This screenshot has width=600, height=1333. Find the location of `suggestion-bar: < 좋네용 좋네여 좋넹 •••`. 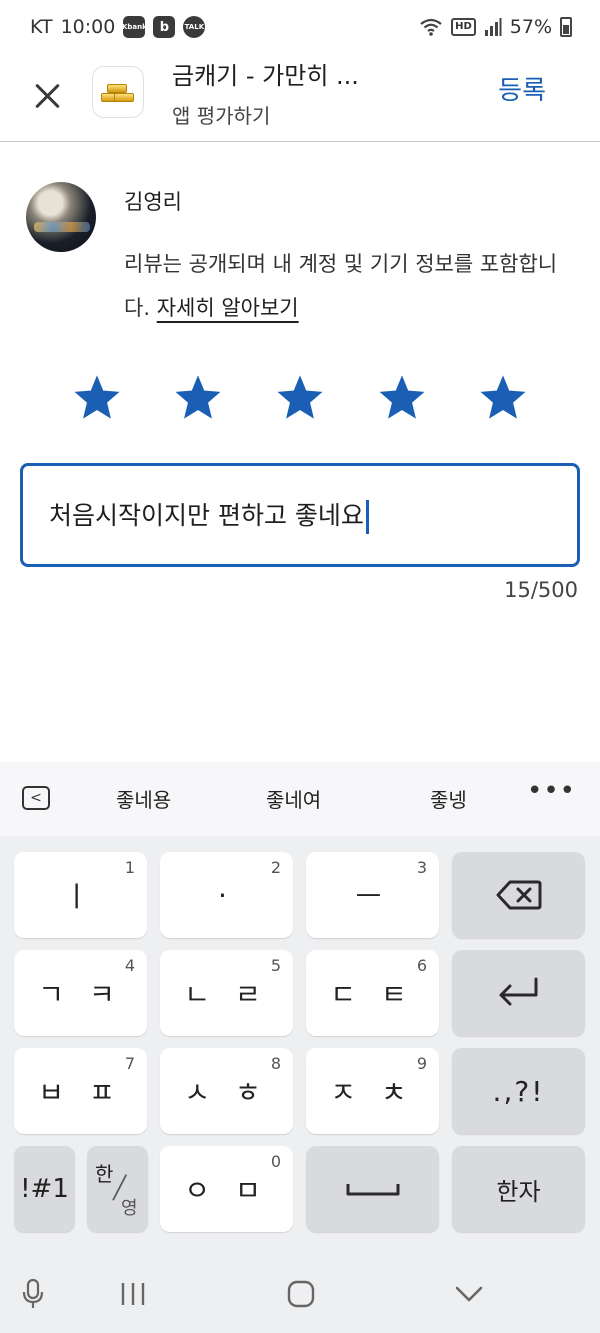

suggestion-bar: < 좋네용 좋네여 좋넹 ••• is located at coordinates (300, 799).